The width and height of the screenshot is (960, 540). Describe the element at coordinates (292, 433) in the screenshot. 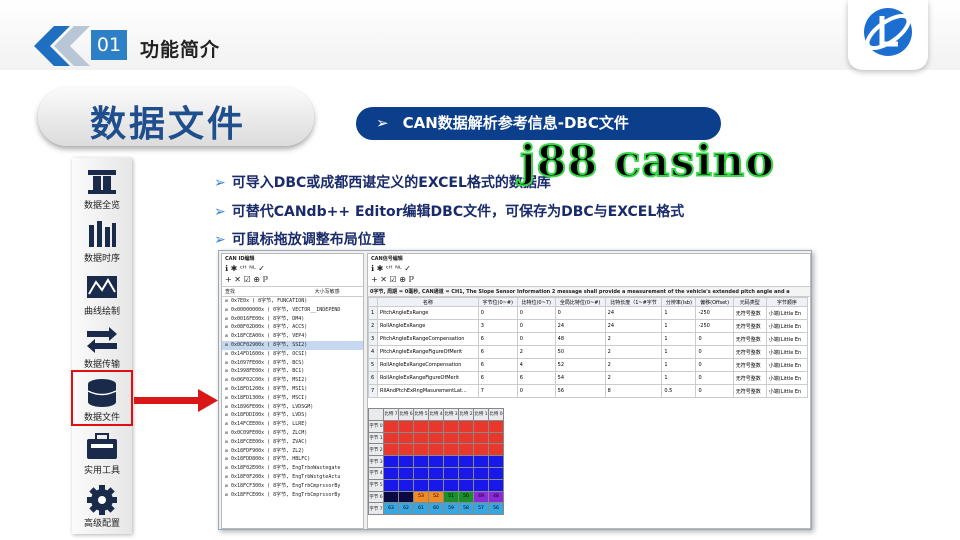

I see `tree-item: ✉ 0x0C09FE00x ( 8字节, ZLCM)` at that location.